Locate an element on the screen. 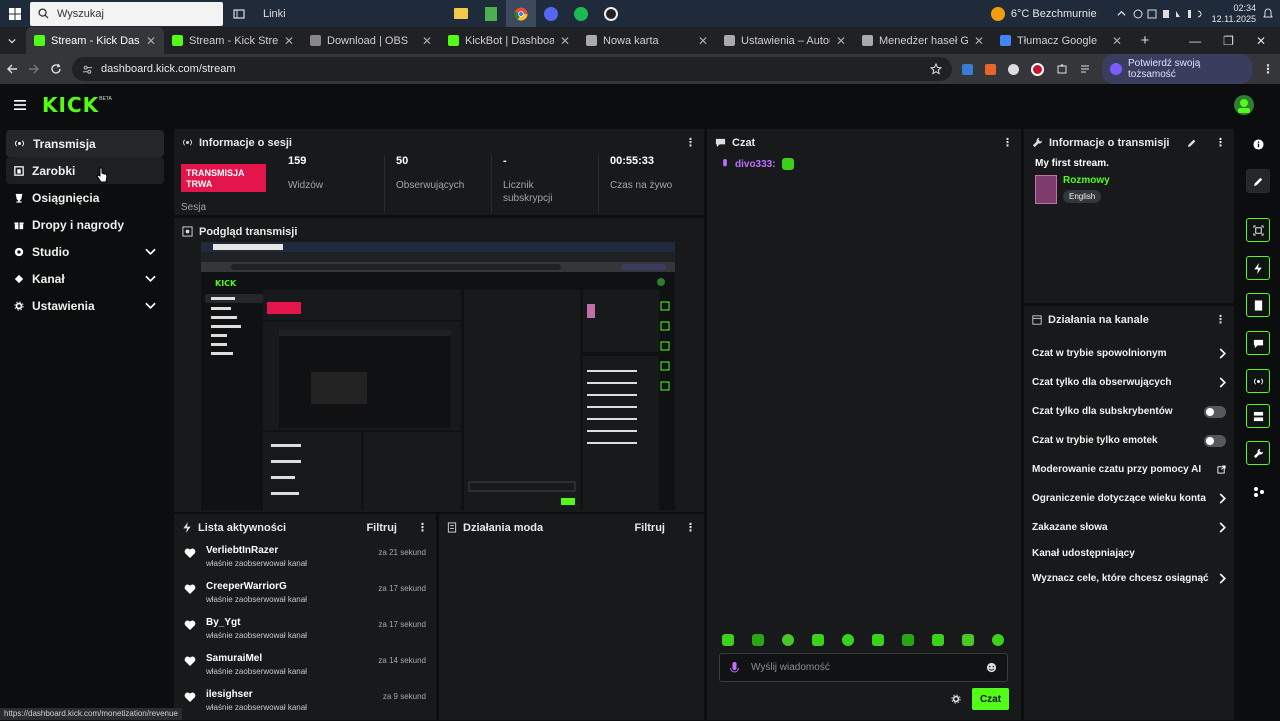 The width and height of the screenshot is (1280, 721). microphone-icon is located at coordinates (734, 667).